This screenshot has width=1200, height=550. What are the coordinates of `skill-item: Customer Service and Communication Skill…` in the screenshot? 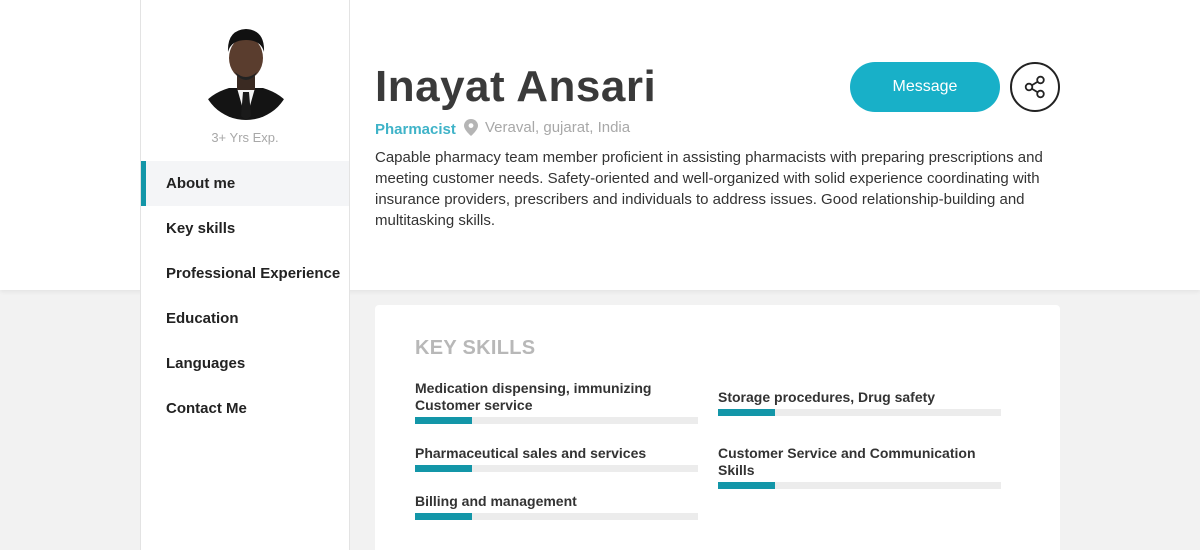 It's located at (859, 467).